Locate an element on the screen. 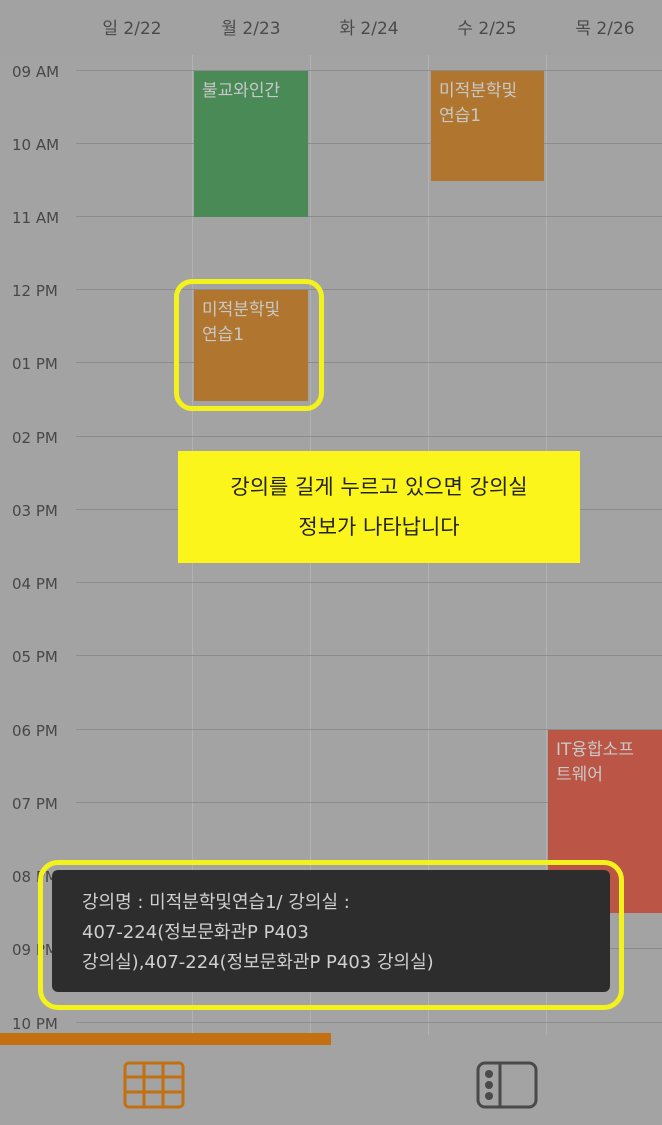  time-label: 02 PM is located at coordinates (35, 438).